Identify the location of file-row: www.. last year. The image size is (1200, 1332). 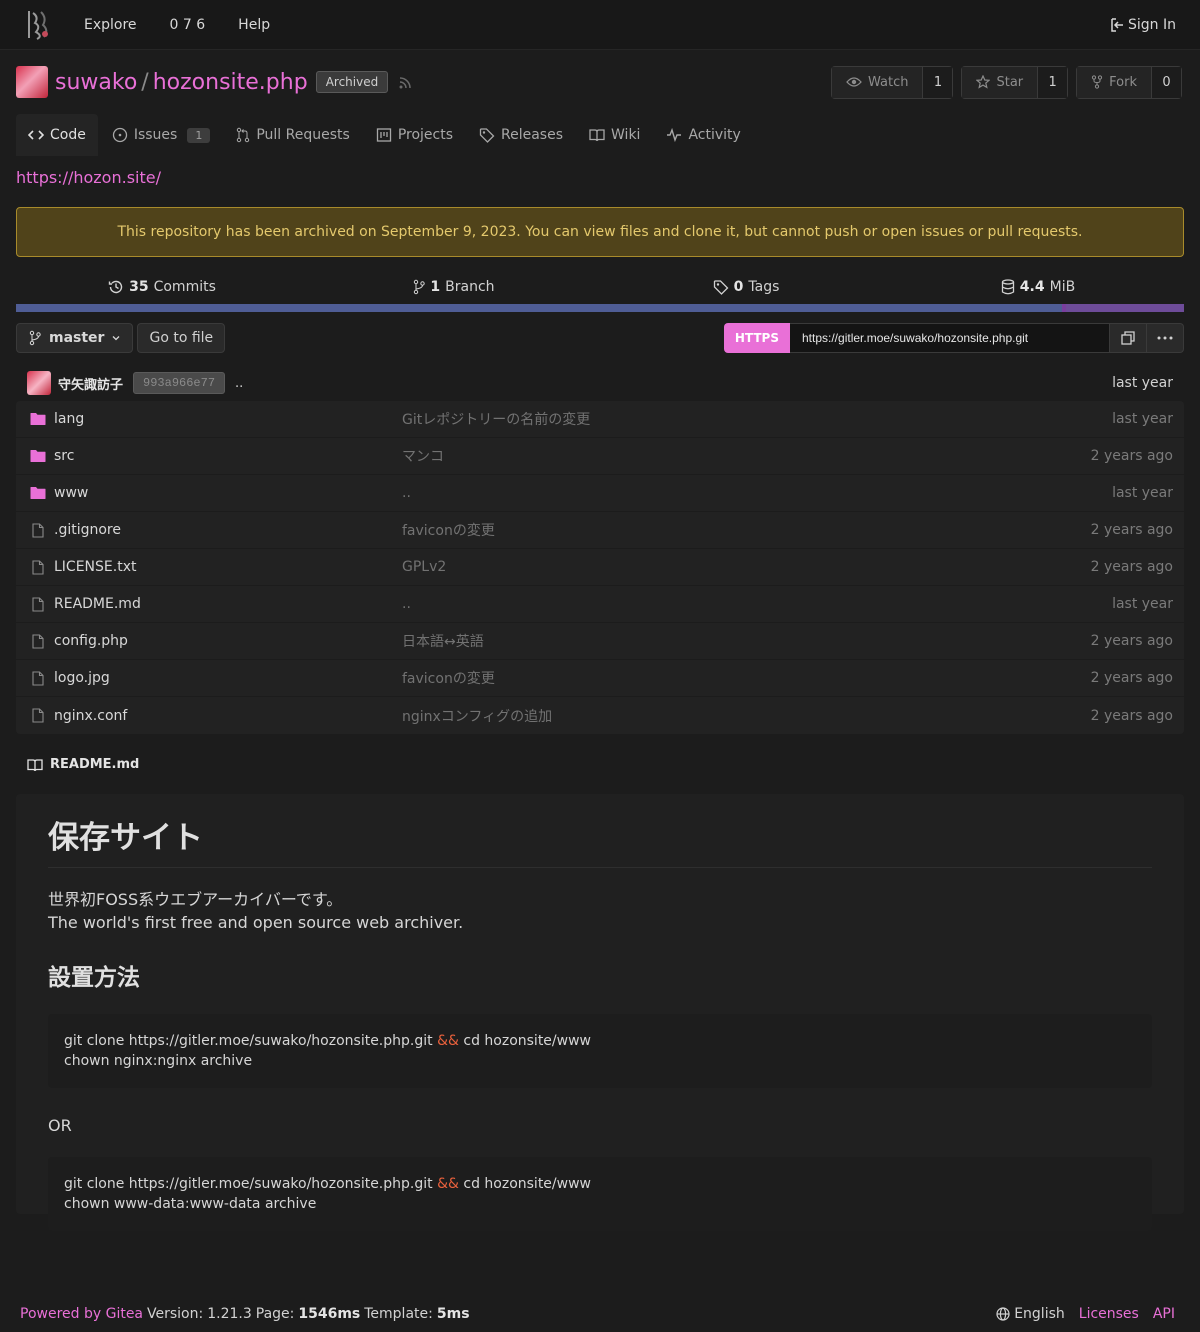
(600, 493).